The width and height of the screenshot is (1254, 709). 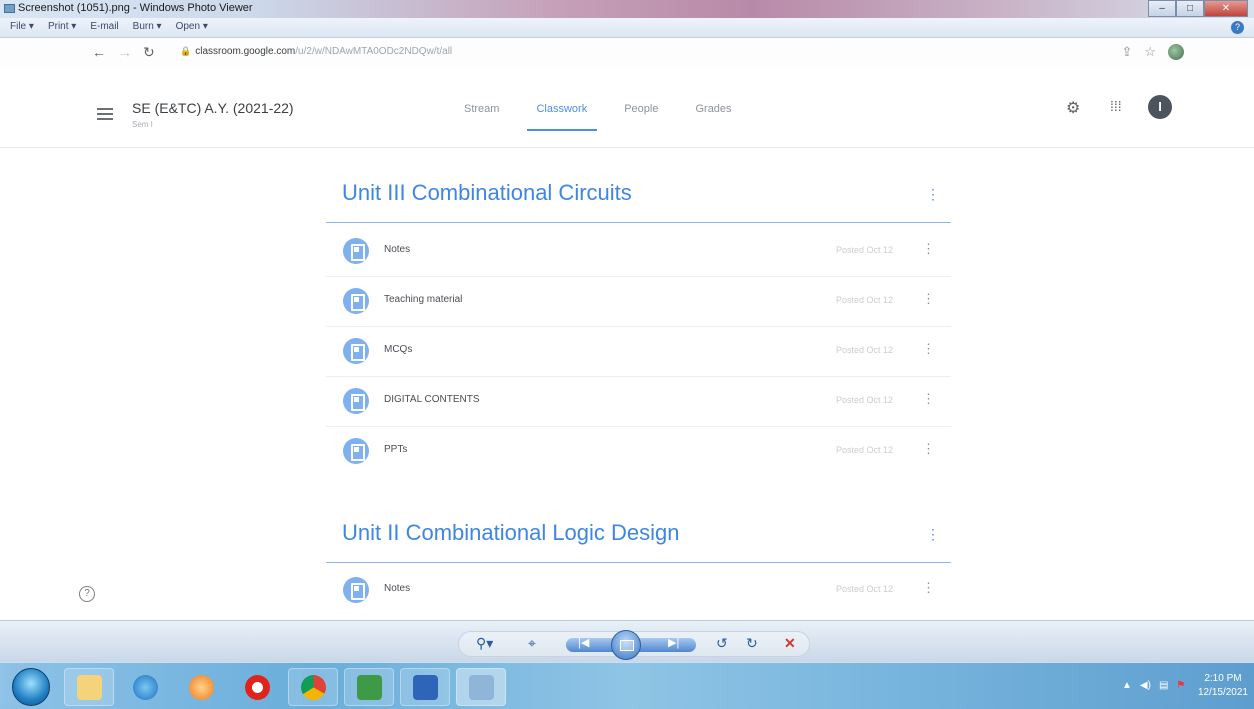 I want to click on list-item: DIGITAL CONTENTS Posted Oct 12 ⋮, so click(x=638, y=402).